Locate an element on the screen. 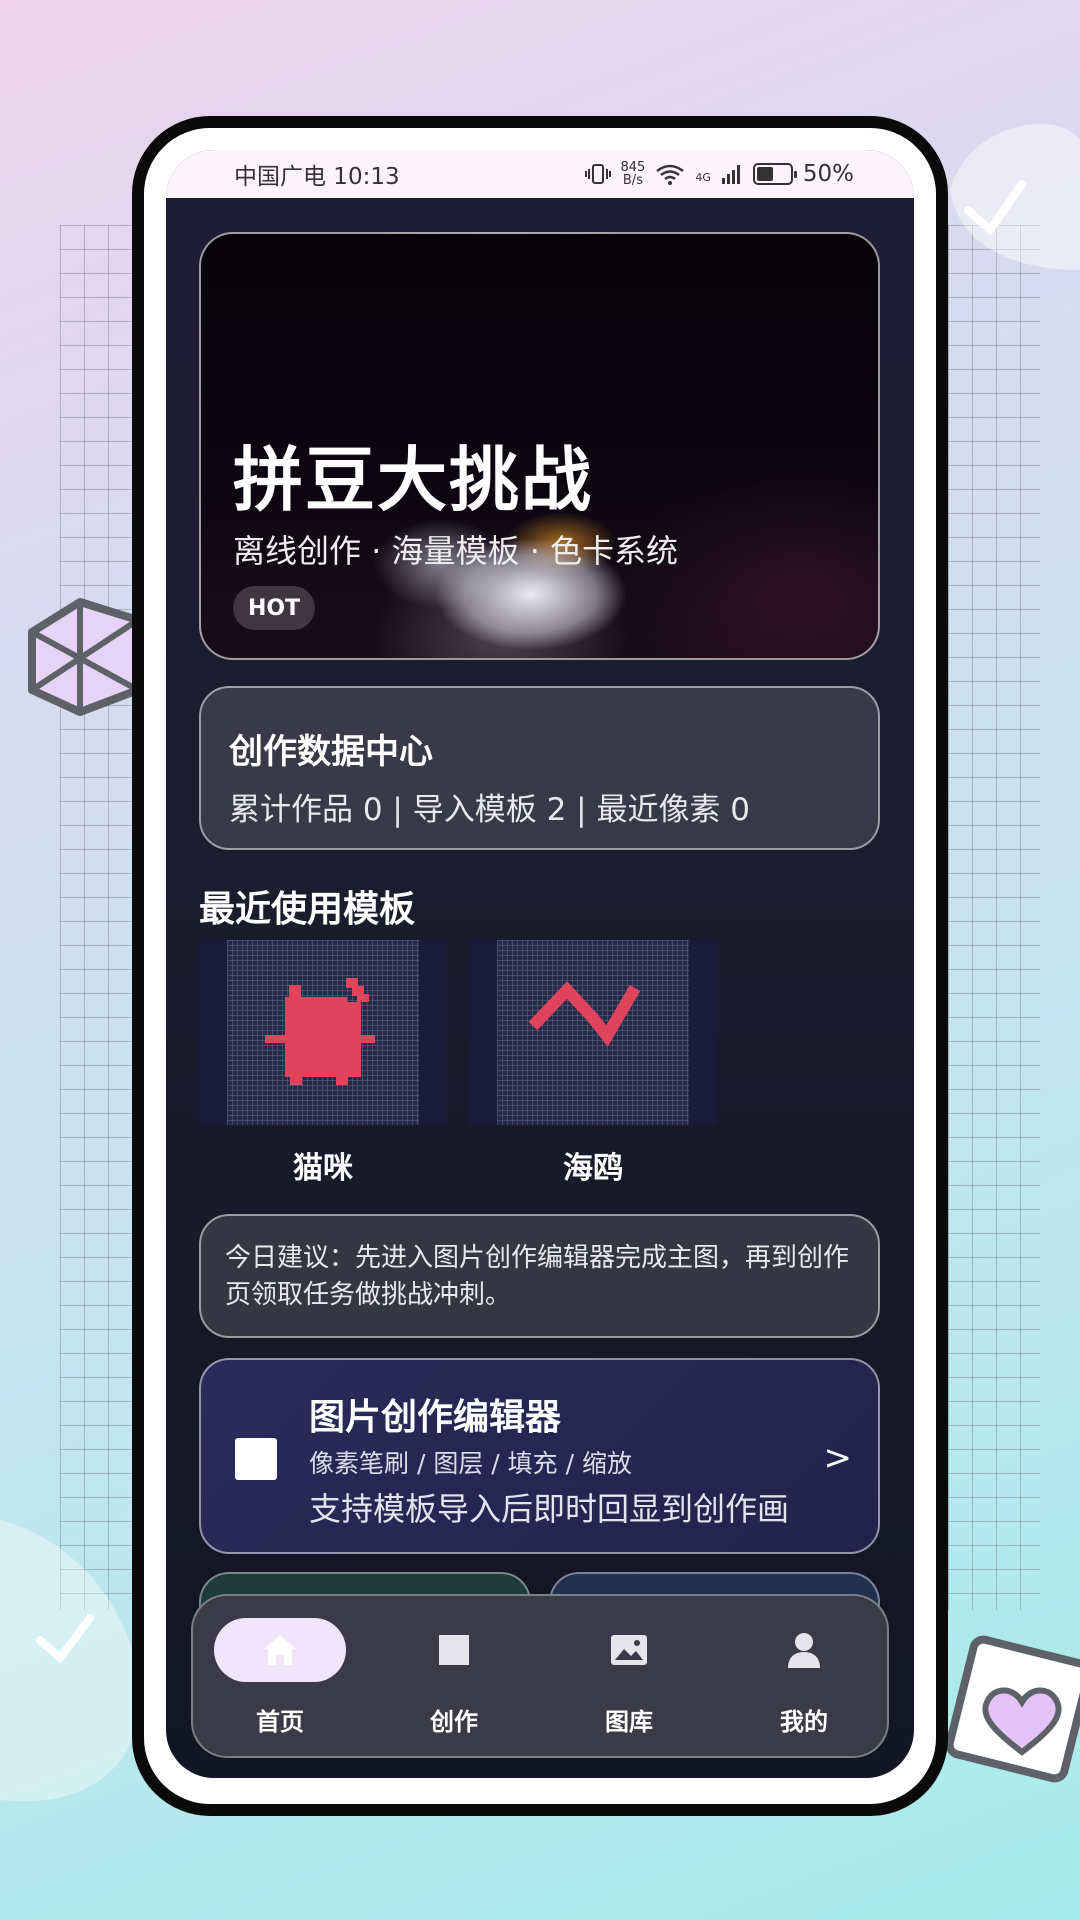 This screenshot has height=1920, width=1080. editor-description: 支持模板导入后即时回显到创作画 is located at coordinates (549, 1509).